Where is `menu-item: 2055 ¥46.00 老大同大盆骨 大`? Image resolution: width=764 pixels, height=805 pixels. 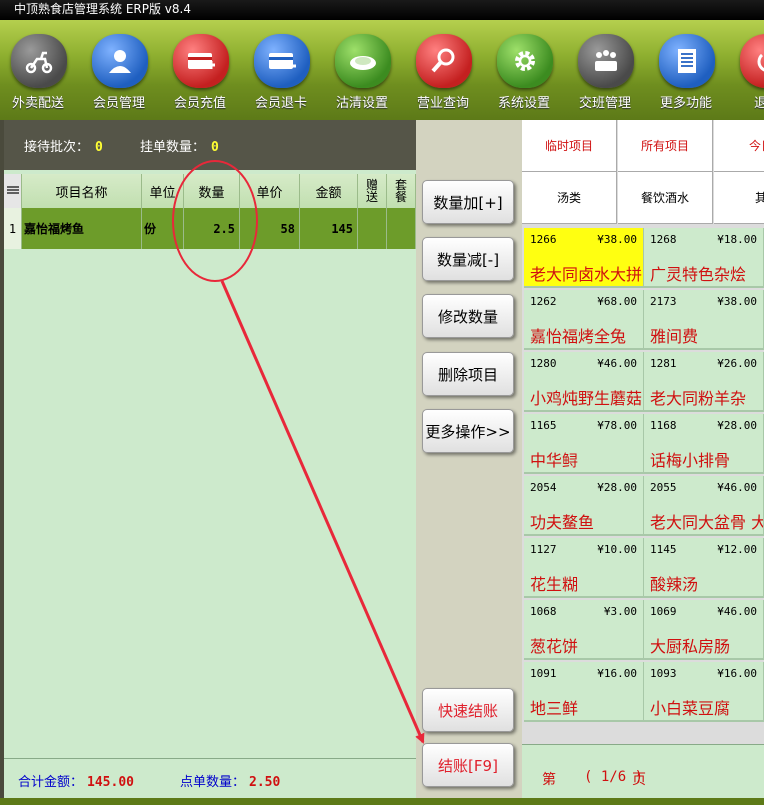
menu-item: 2055 ¥46.00 老大同大盆骨 大 is located at coordinates (704, 506).